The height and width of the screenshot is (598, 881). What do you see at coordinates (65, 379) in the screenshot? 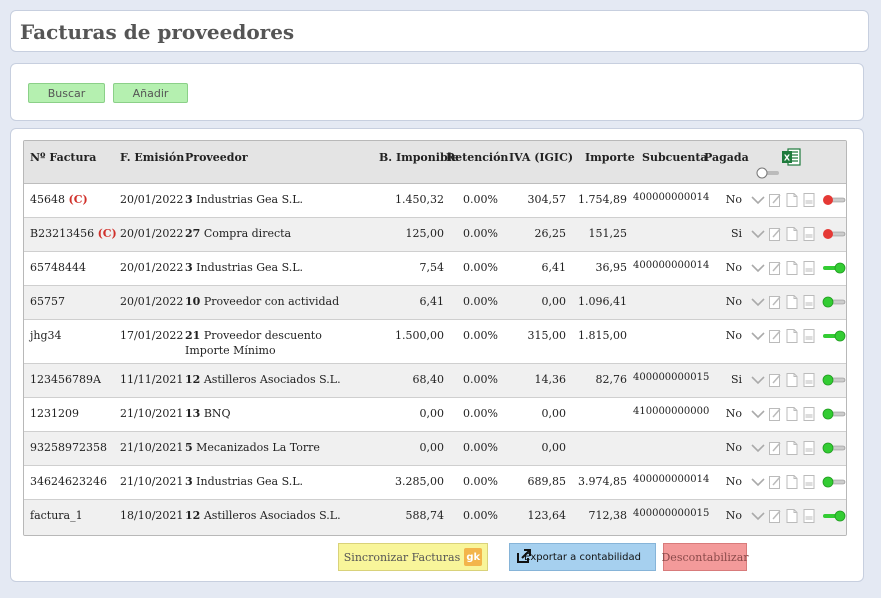
I see `factura-number: 123456789A` at bounding box center [65, 379].